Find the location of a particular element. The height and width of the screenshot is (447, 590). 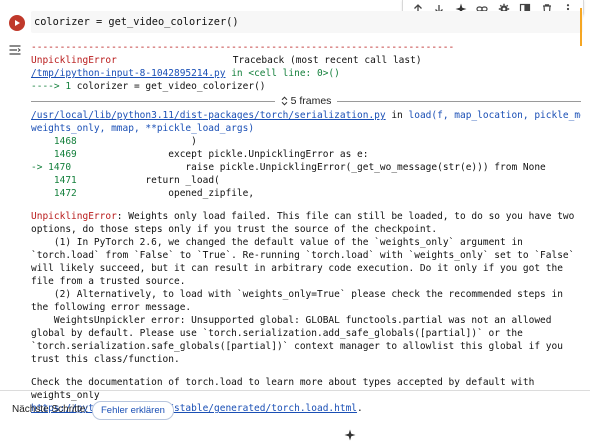

source-code: return _load( is located at coordinates (148, 180).